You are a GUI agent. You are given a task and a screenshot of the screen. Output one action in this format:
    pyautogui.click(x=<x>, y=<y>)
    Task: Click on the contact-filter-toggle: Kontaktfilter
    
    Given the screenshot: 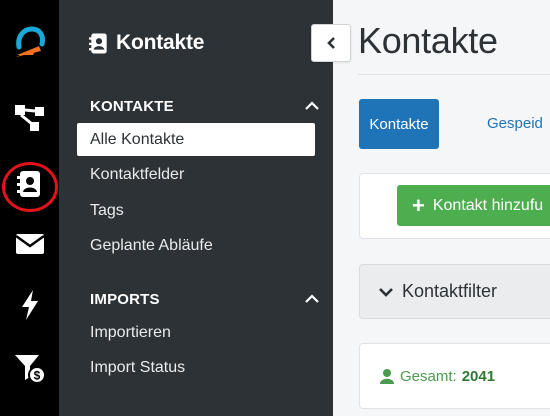 What is the action you would take?
    pyautogui.click(x=454, y=291)
    